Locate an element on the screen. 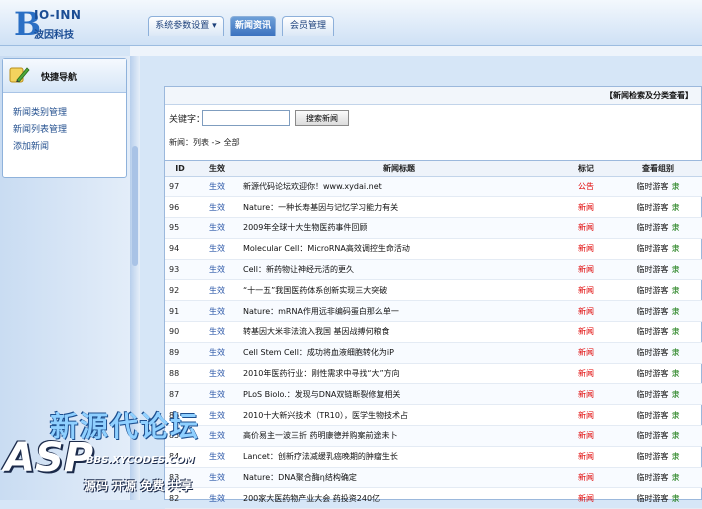 This screenshot has height=509, width=702. news-id: 88 is located at coordinates (180, 374).